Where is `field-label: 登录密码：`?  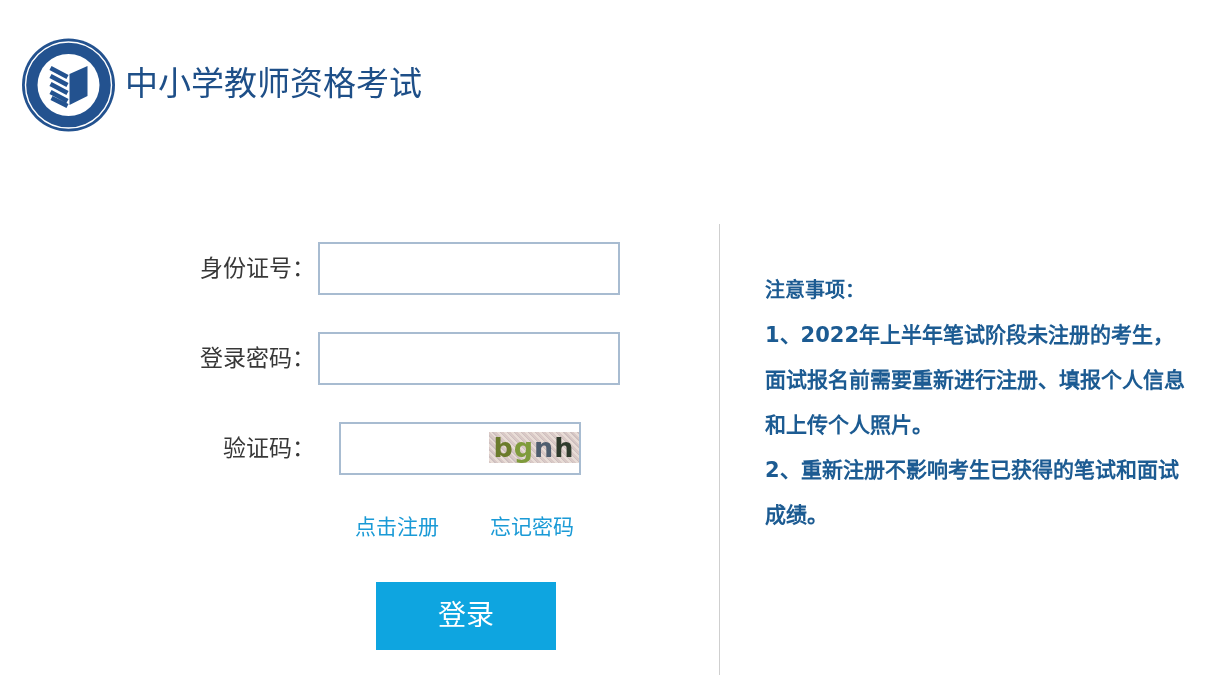
field-label: 登录密码： is located at coordinates (257, 359).